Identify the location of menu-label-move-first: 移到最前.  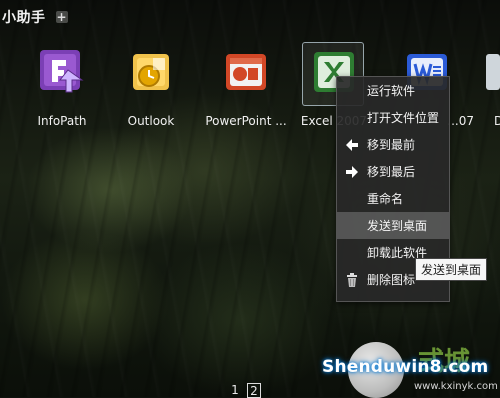
(391, 145).